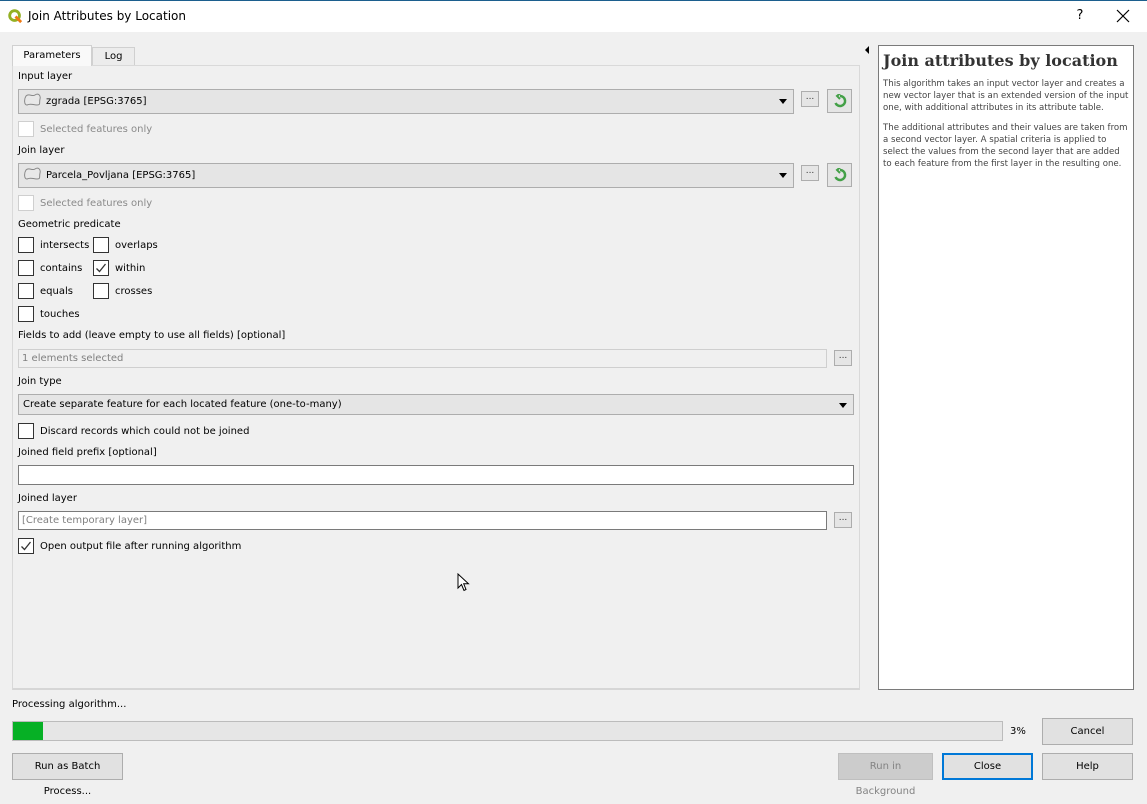 This screenshot has width=1147, height=804. Describe the element at coordinates (136, 245) in the screenshot. I see `predicate-overlaps-label: overlaps` at that location.